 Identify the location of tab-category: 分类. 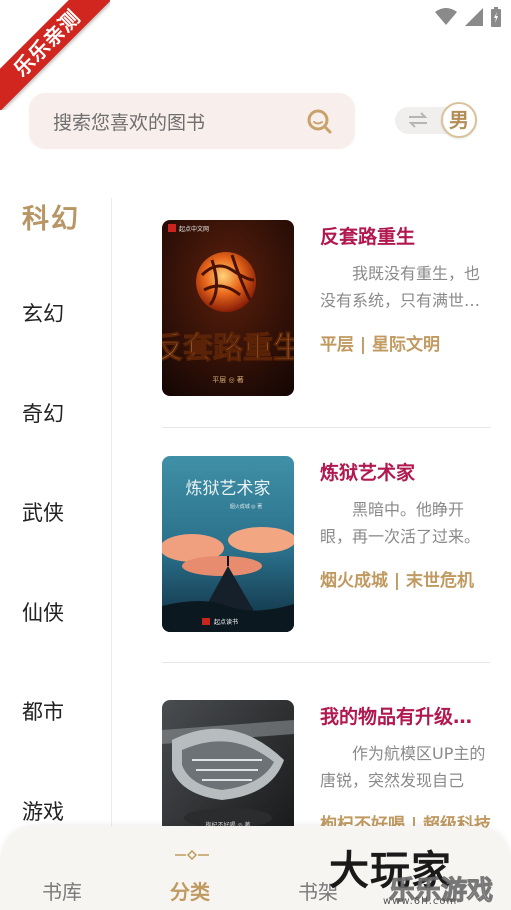
(190, 890).